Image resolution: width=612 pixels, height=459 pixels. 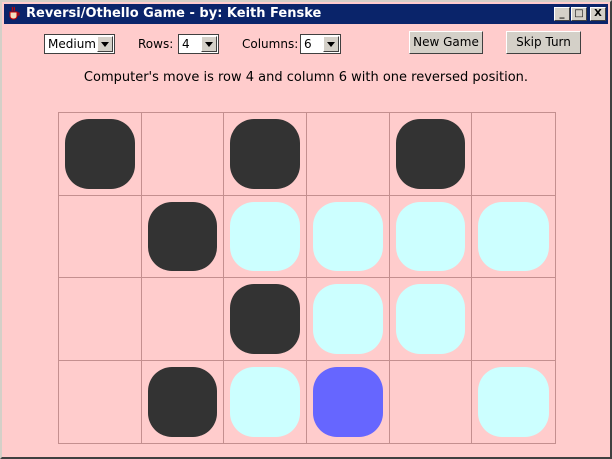 I want to click on maximize-icon: □, so click(x=579, y=13).